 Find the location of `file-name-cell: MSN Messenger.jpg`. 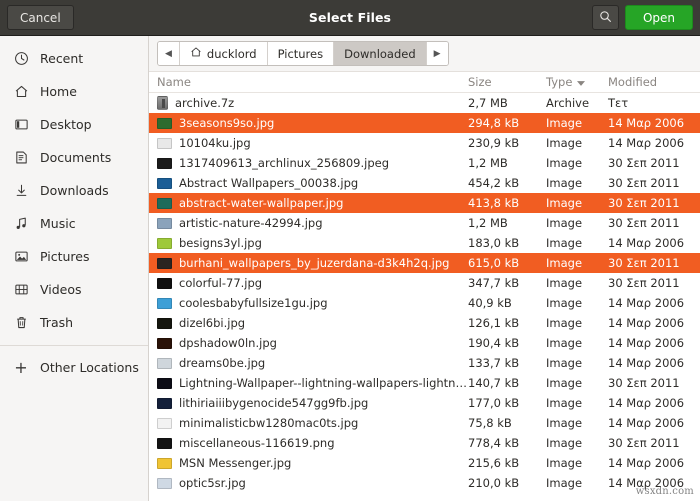

file-name-cell: MSN Messenger.jpg is located at coordinates (308, 463).